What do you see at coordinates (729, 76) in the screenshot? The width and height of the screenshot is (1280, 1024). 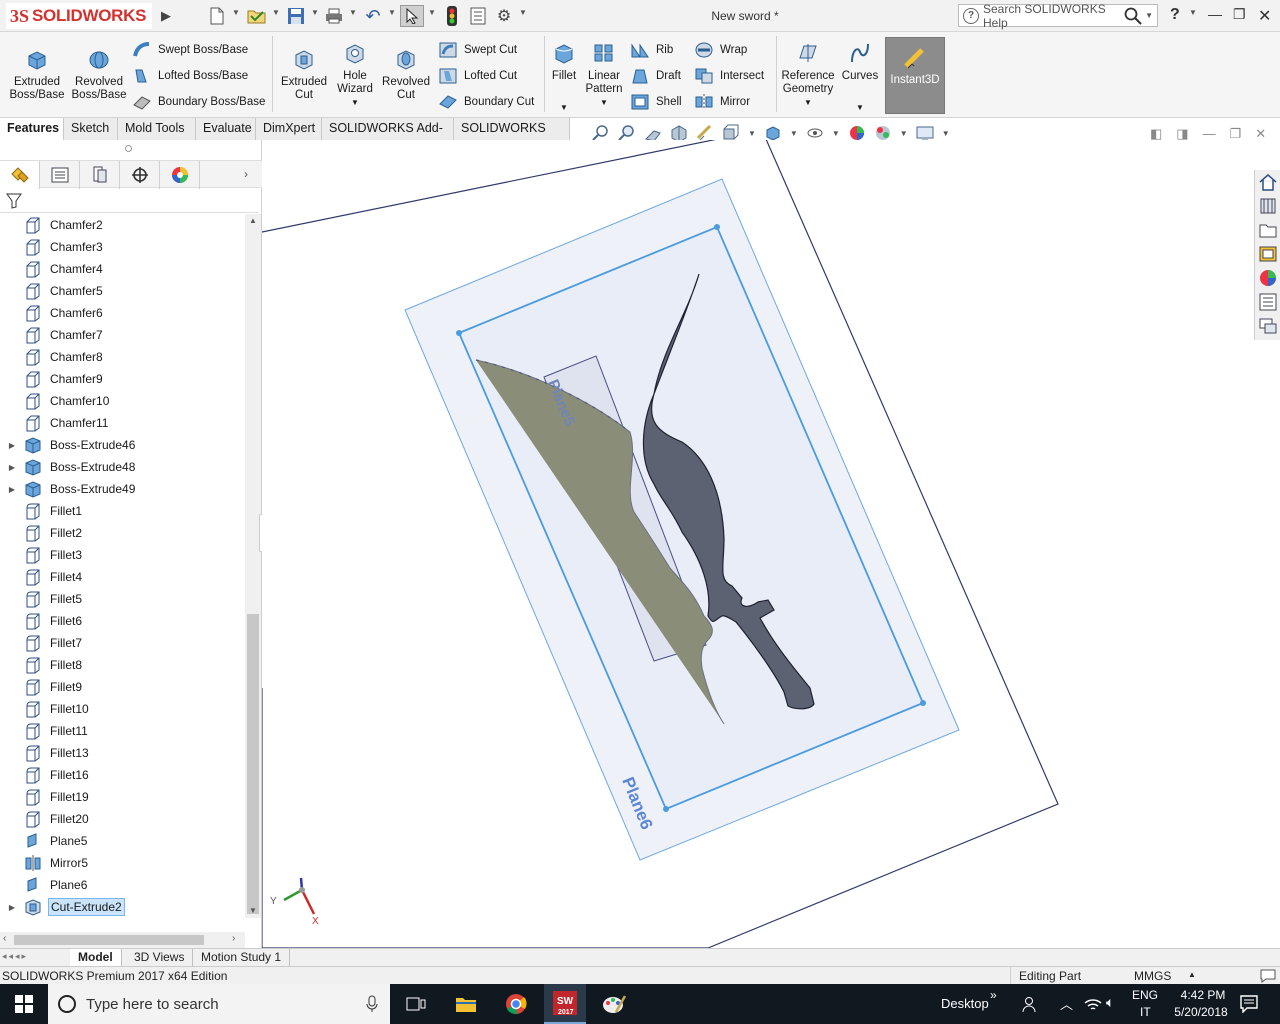 I see `intersect-button: Intersect` at bounding box center [729, 76].